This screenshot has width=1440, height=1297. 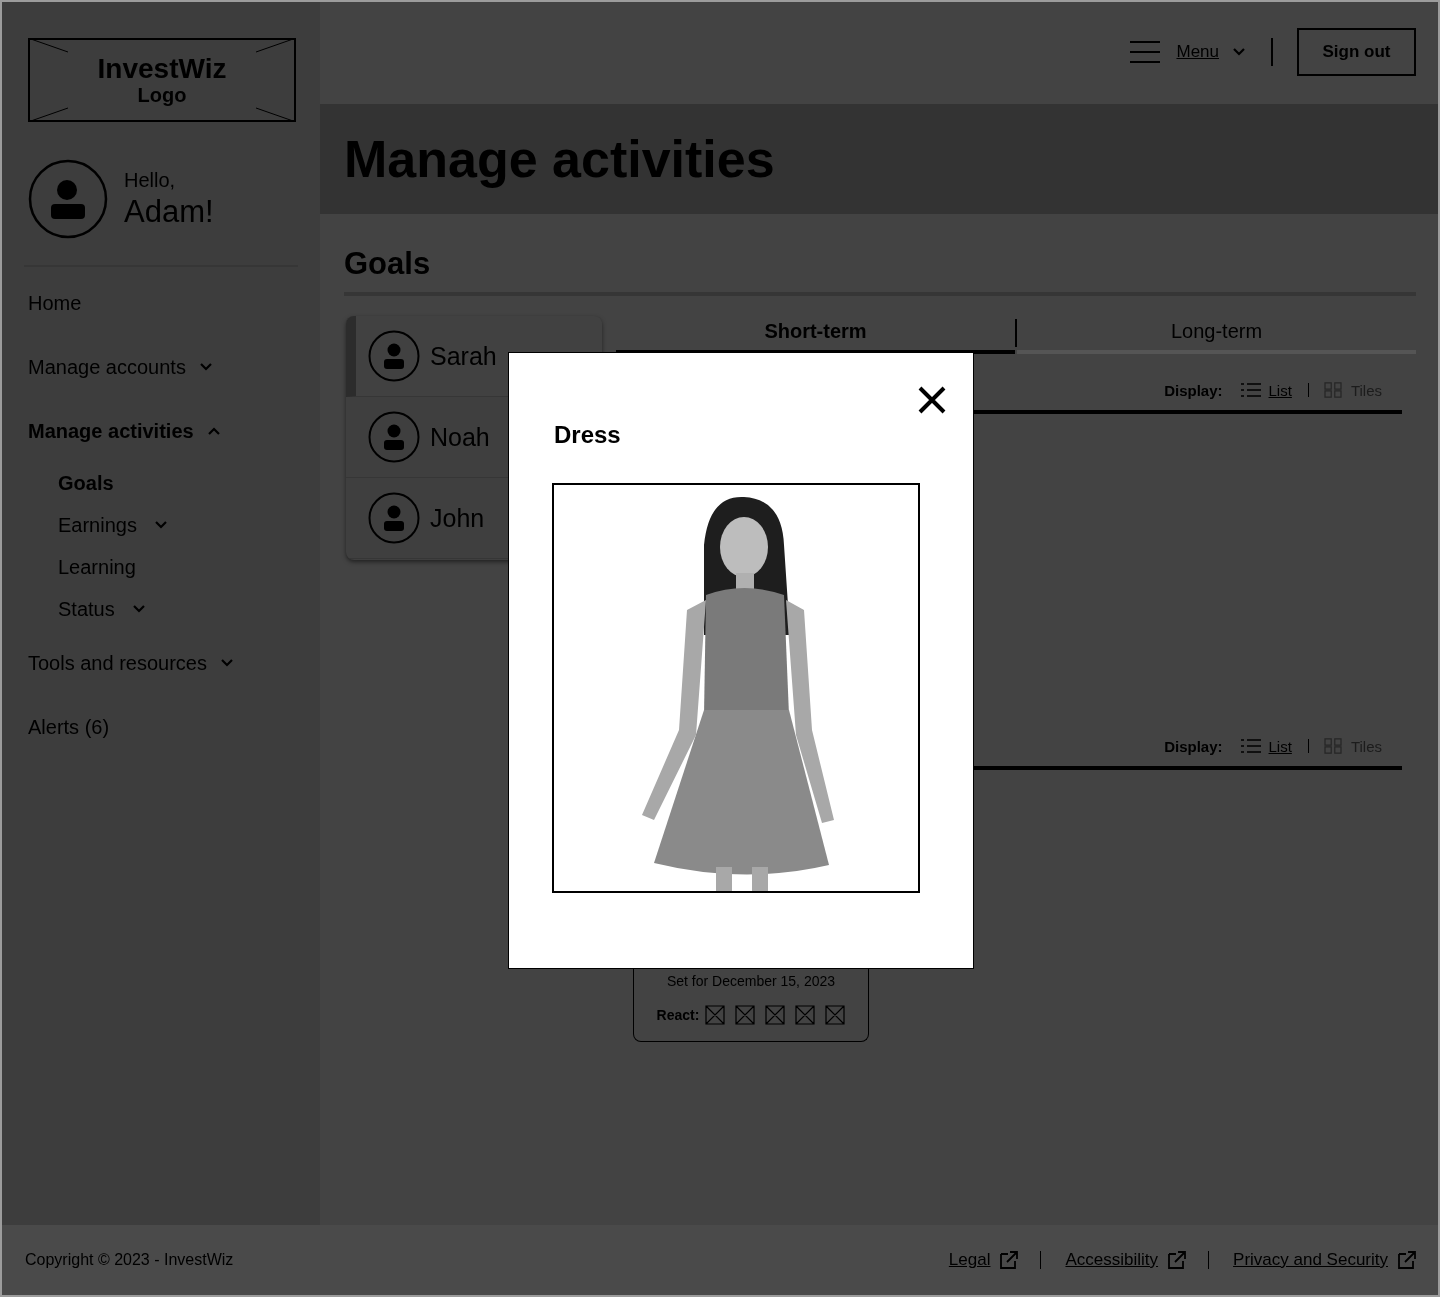 I want to click on nav-item: Home, so click(x=55, y=303).